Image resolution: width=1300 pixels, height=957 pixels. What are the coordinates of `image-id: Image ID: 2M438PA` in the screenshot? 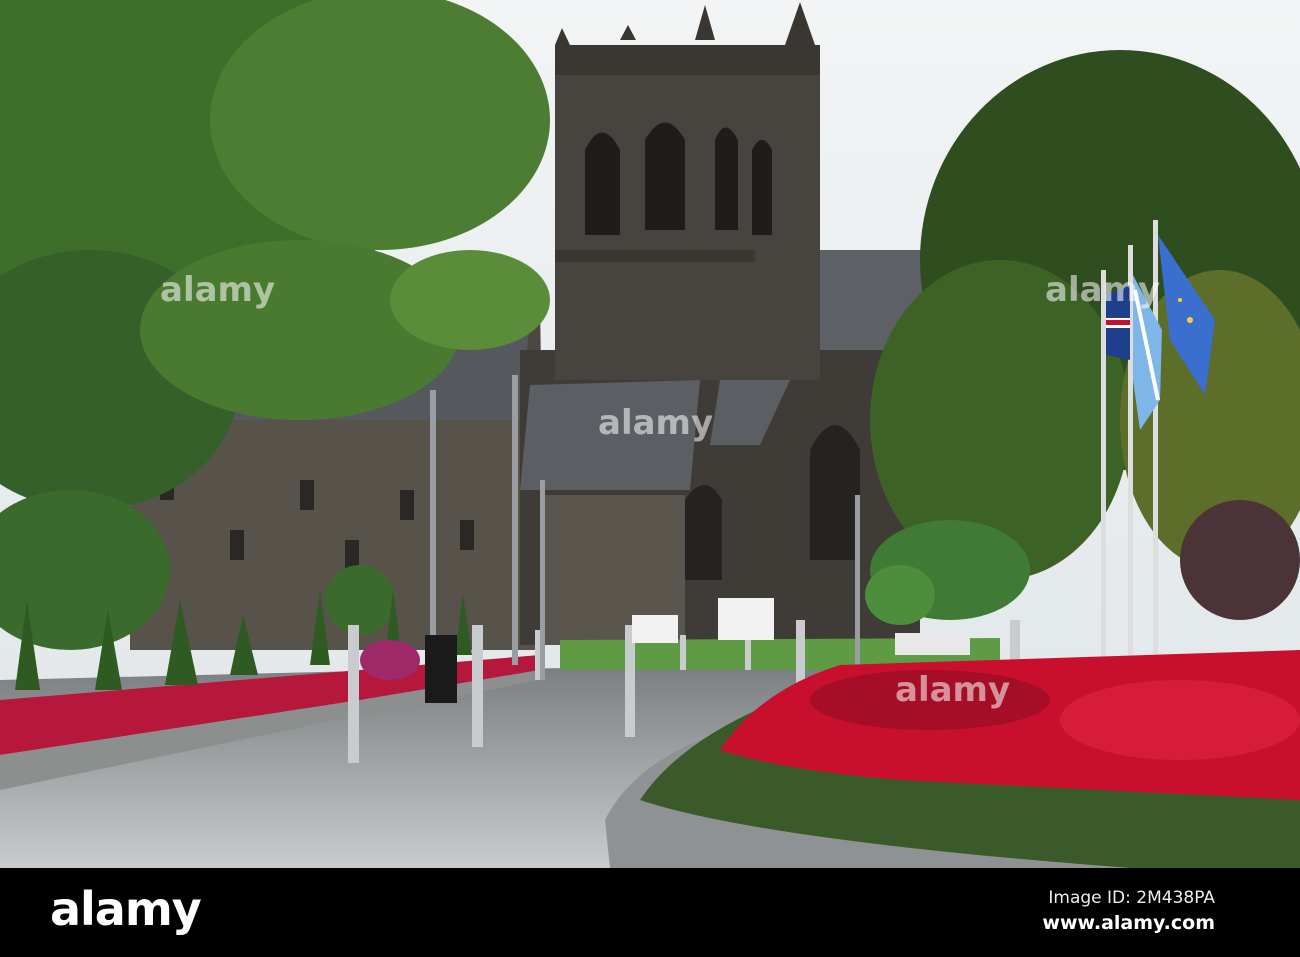 It's located at (1131, 898).